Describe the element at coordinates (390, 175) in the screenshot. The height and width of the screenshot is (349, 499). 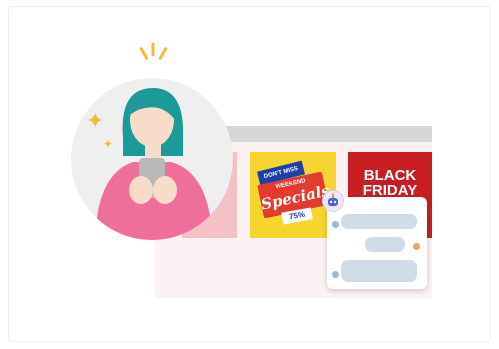
I see `black-friday-line1: BLACK` at that location.